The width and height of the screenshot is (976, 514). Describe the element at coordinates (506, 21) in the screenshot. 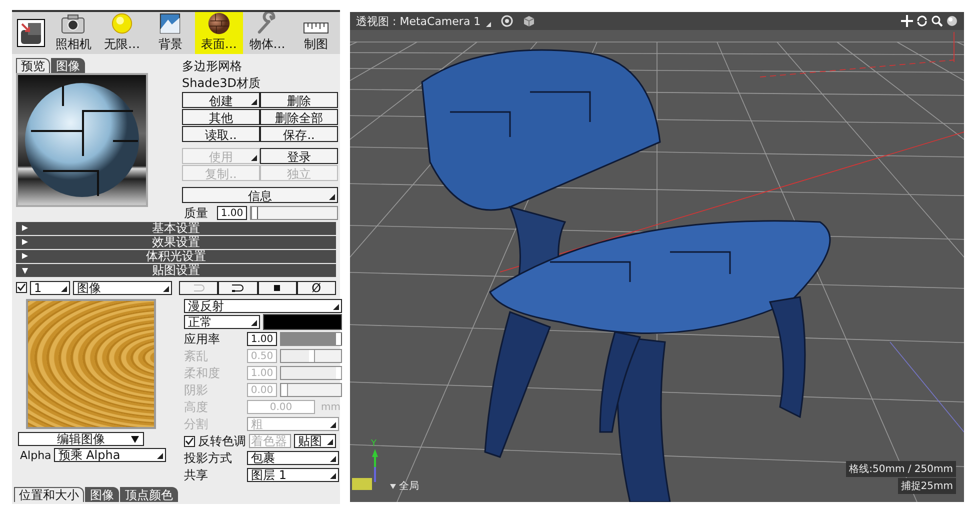

I see `target-icon` at that location.